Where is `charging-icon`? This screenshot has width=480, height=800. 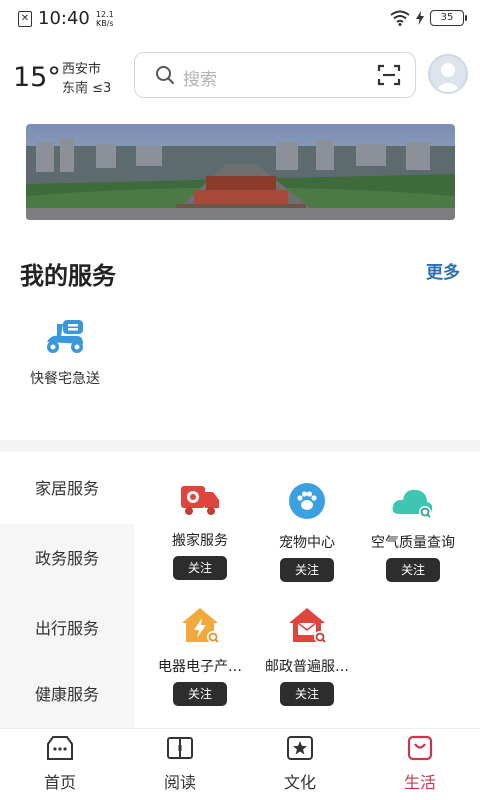
charging-icon is located at coordinates (420, 18).